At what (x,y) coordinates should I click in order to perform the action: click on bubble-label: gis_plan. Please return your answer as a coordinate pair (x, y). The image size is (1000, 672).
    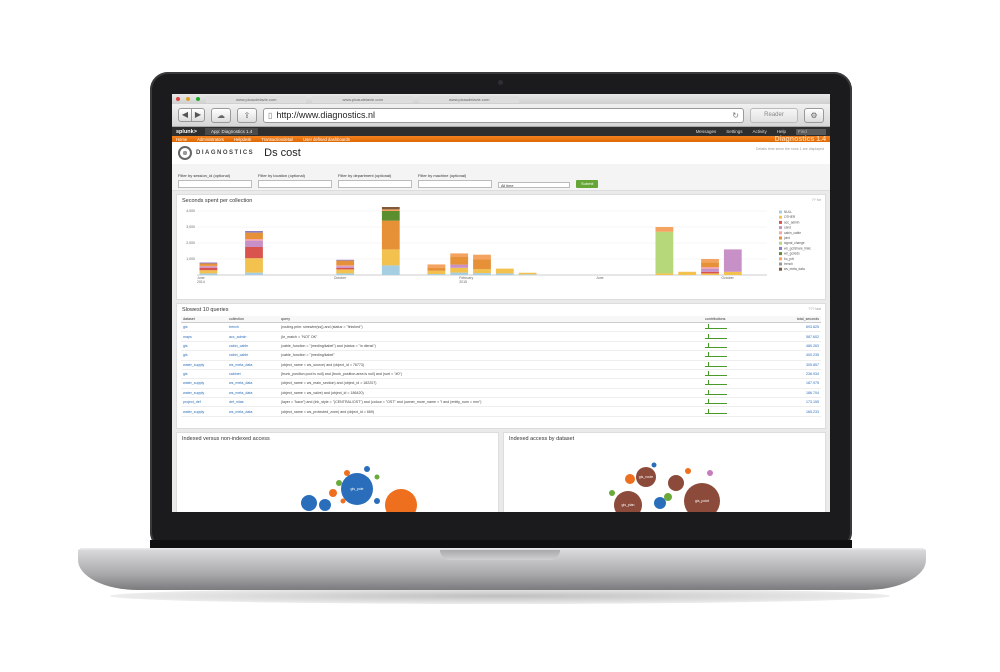
    Looking at the image, I should click on (627, 505).